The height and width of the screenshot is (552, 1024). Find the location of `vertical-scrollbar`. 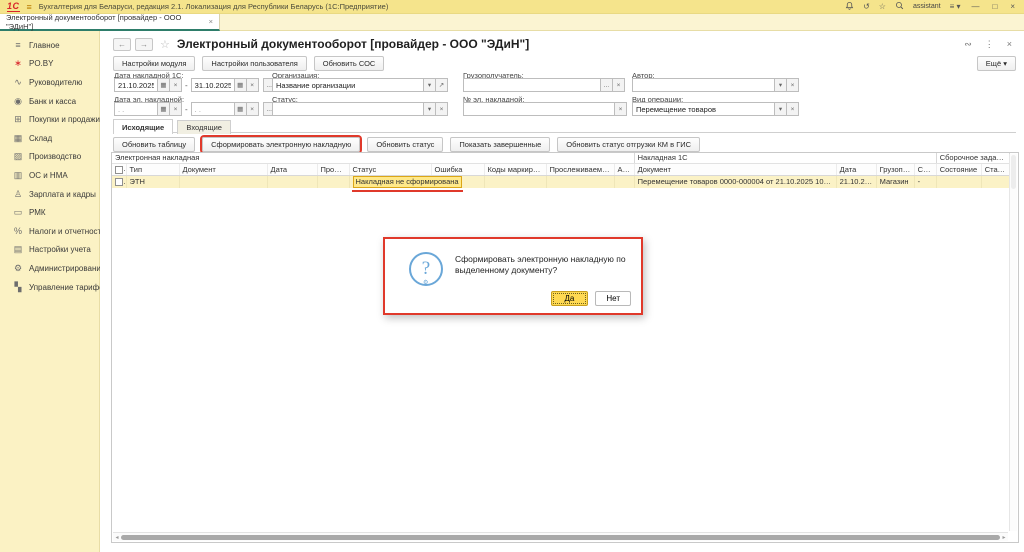

vertical-scrollbar is located at coordinates (1013, 342).